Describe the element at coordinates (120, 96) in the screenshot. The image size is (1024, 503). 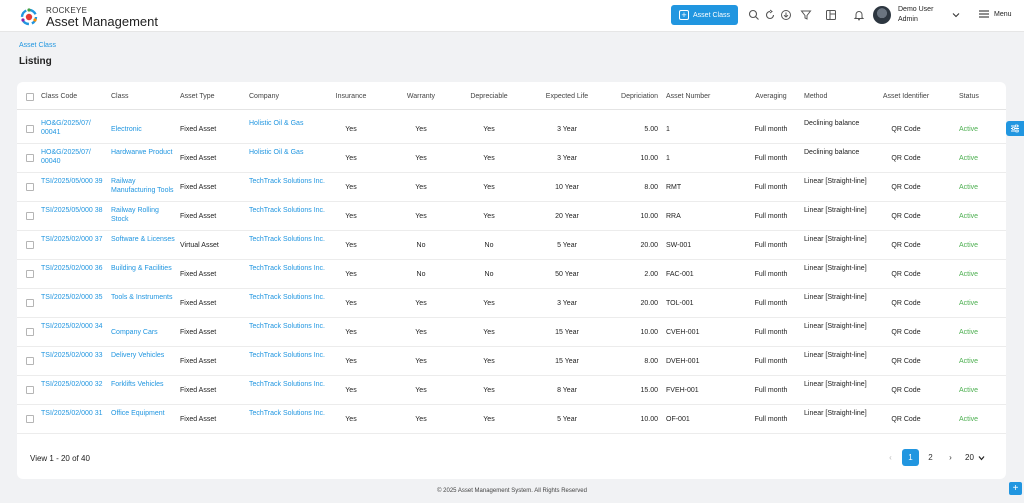
I see `column-header-class: Class` at that location.